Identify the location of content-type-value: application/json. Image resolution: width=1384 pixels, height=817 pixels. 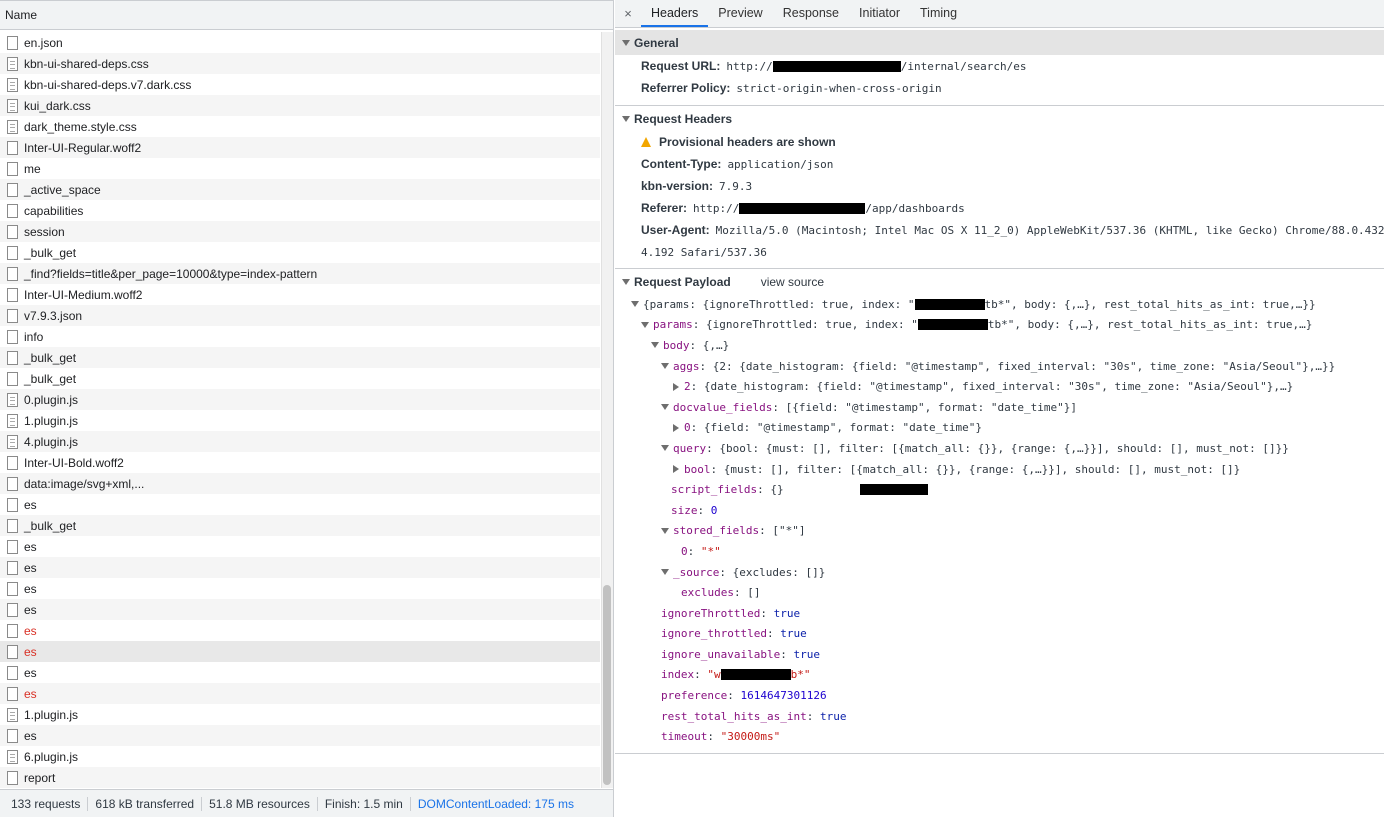
(780, 164).